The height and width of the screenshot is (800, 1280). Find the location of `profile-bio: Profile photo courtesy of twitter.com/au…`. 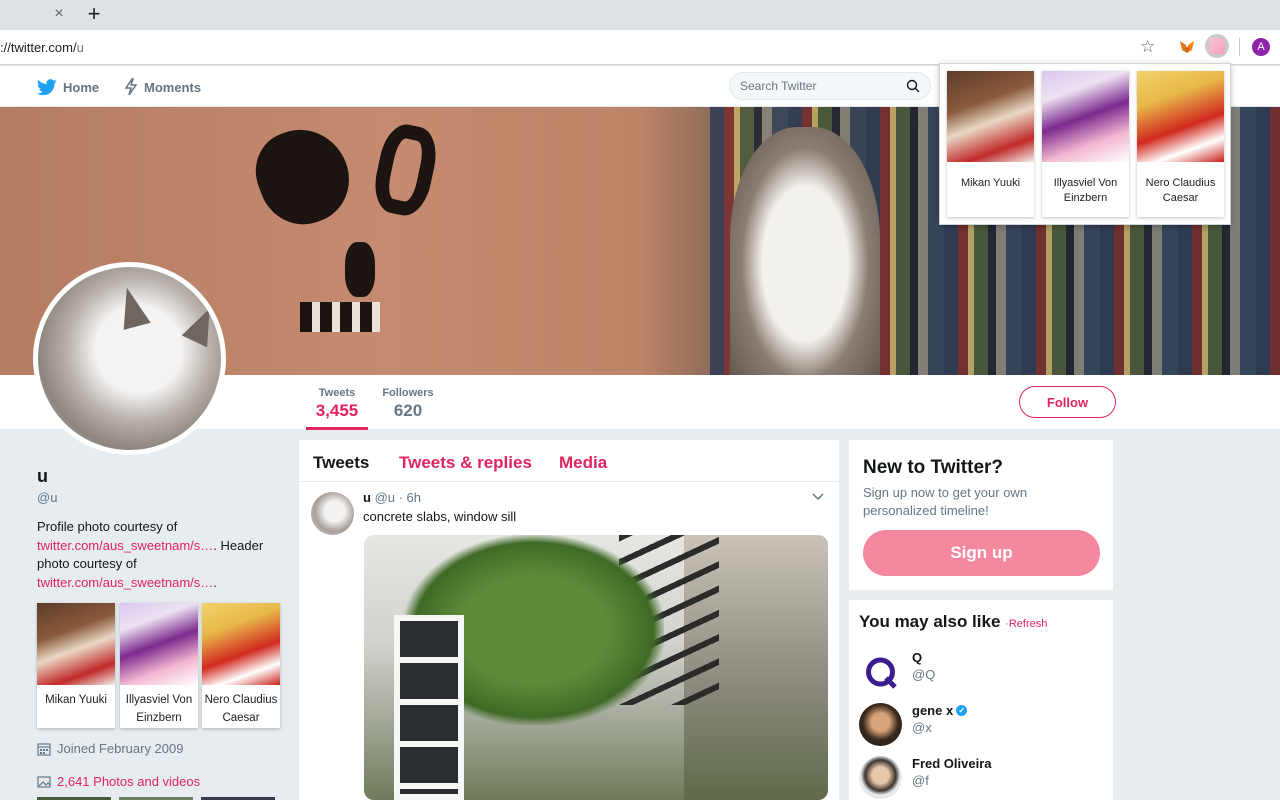

profile-bio: Profile photo courtesy of twitter.com/au… is located at coordinates (157, 555).